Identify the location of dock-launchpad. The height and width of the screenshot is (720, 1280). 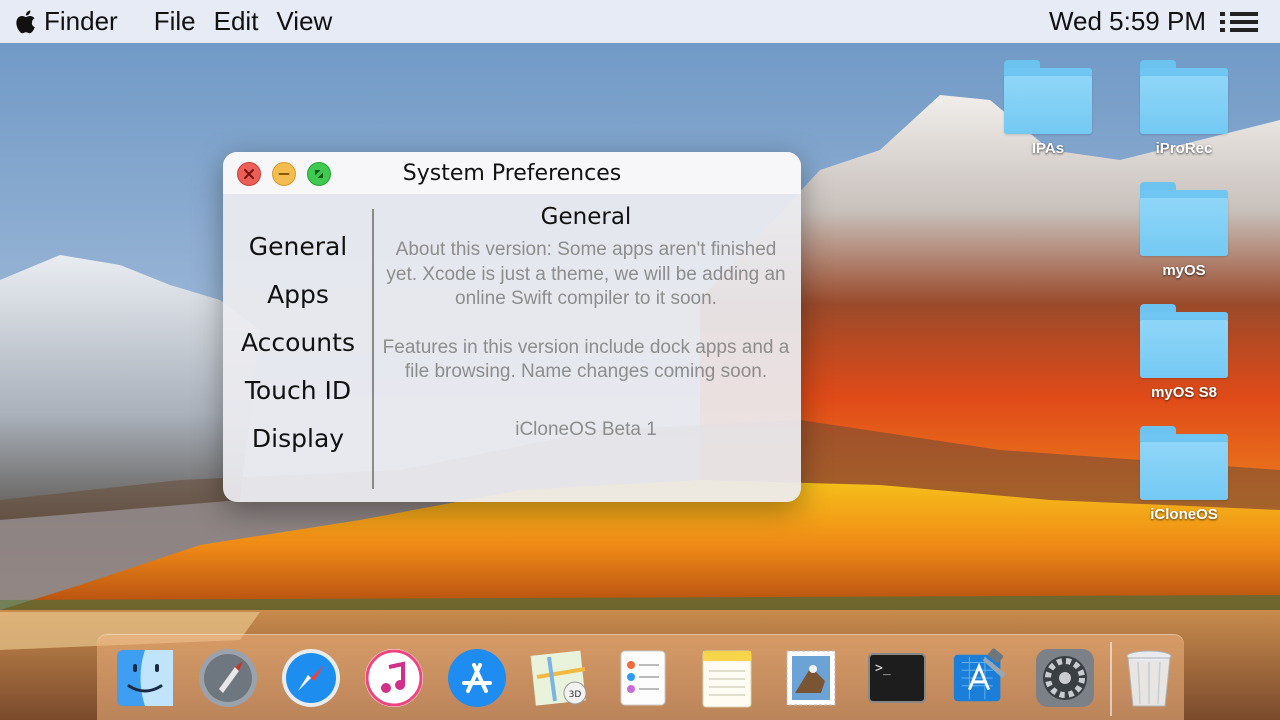
(228, 678).